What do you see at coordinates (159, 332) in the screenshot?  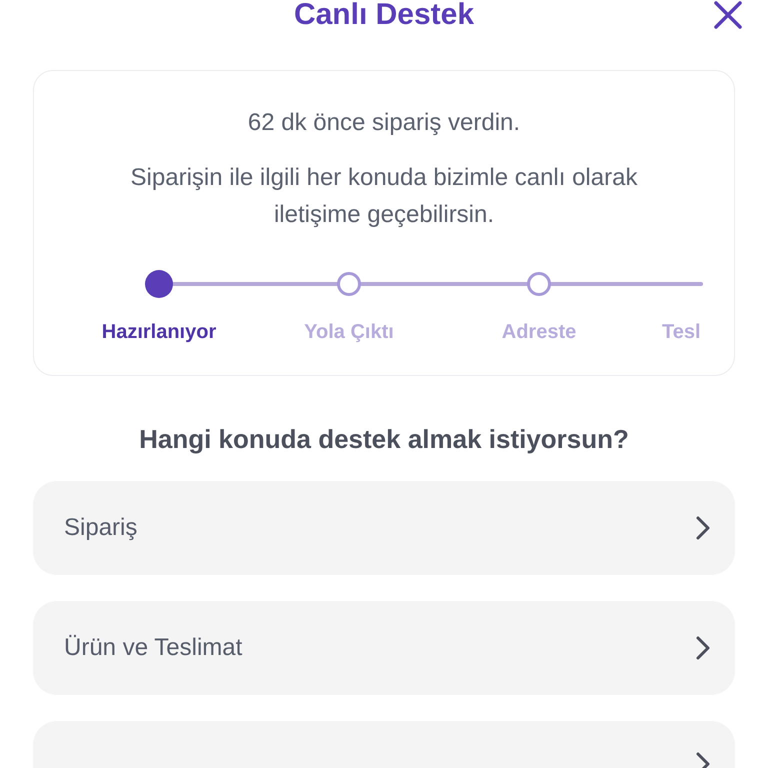 I see `step-label: Hazırlanıyor` at bounding box center [159, 332].